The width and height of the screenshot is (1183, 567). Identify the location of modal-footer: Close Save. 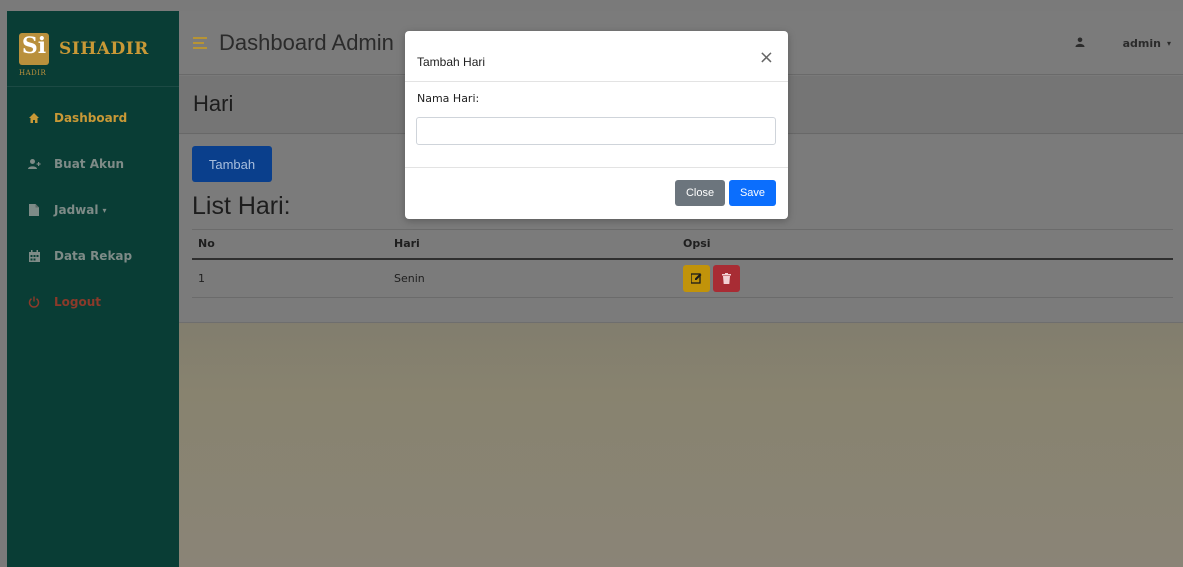
(596, 193).